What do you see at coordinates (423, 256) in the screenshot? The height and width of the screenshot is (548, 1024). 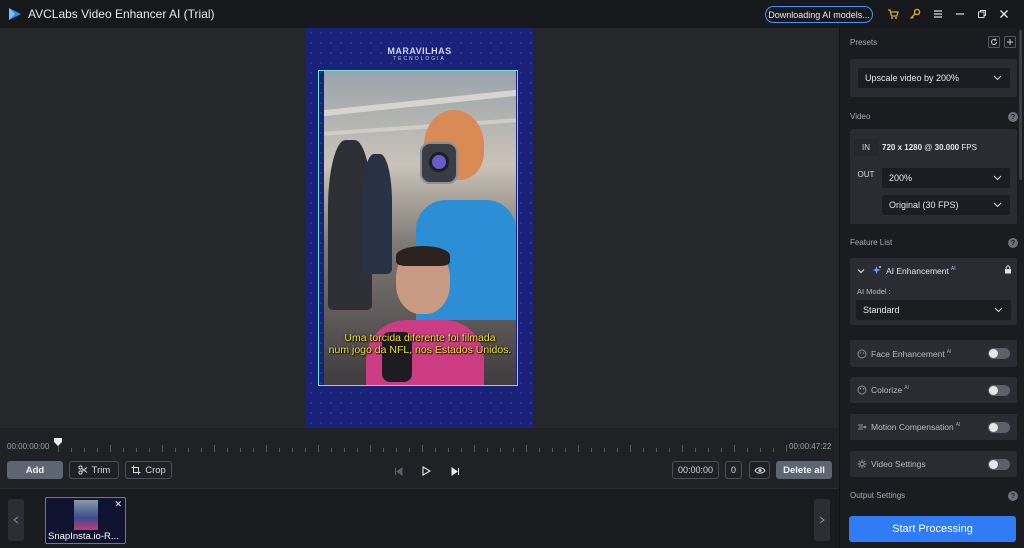 I see `man-hair` at bounding box center [423, 256].